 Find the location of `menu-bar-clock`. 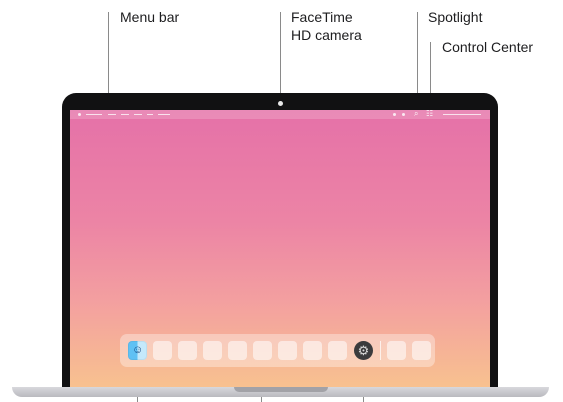

menu-bar-clock is located at coordinates (462, 114).